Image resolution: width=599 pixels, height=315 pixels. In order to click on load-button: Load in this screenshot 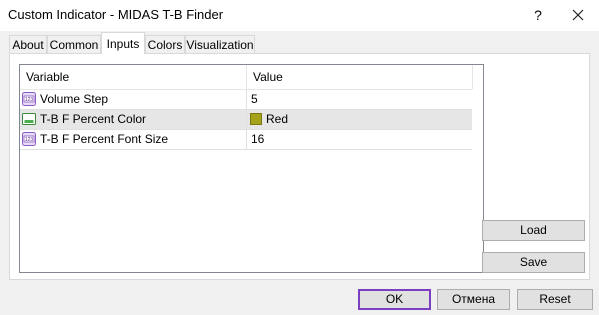, I will do `click(533, 230)`.